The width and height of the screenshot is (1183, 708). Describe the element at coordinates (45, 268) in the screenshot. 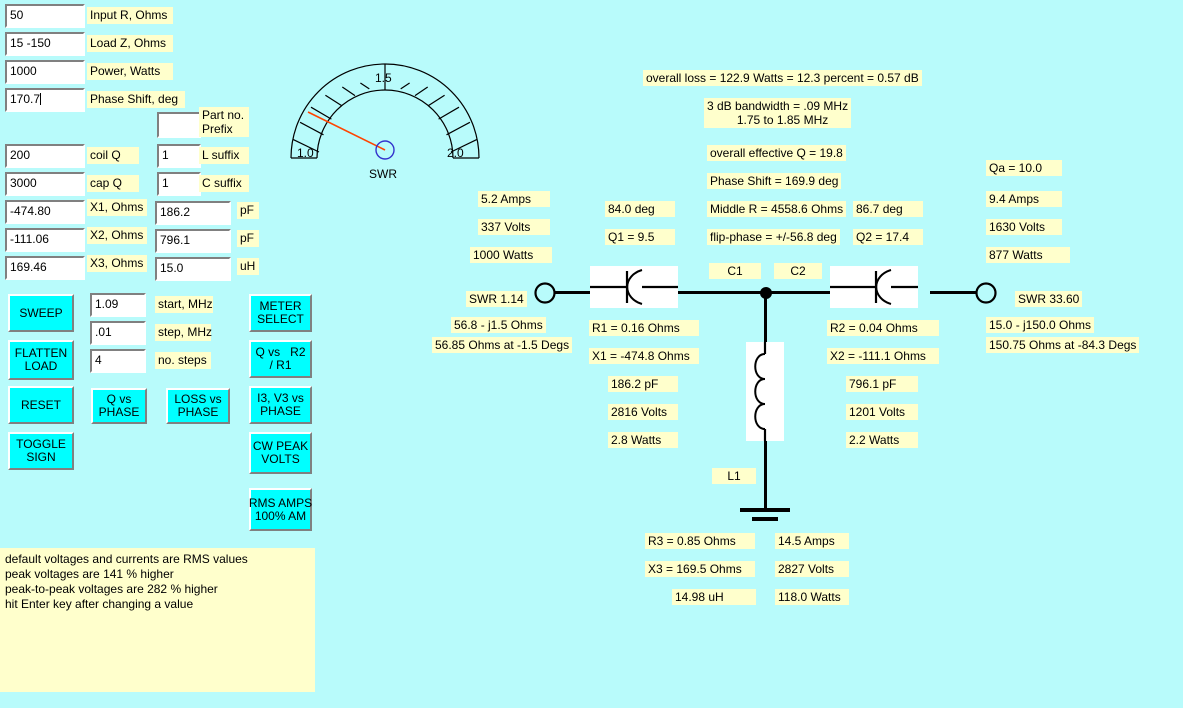

I see `x3-field: 169.46` at that location.